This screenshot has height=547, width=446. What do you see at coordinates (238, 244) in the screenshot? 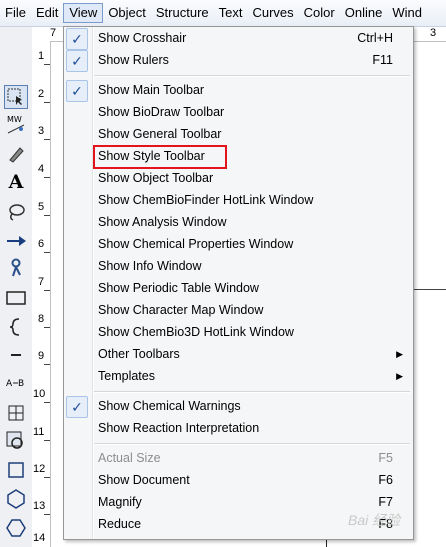
I see `menu-item-show-chemical-properties-window: Show Chemical Properties Window` at bounding box center [238, 244].